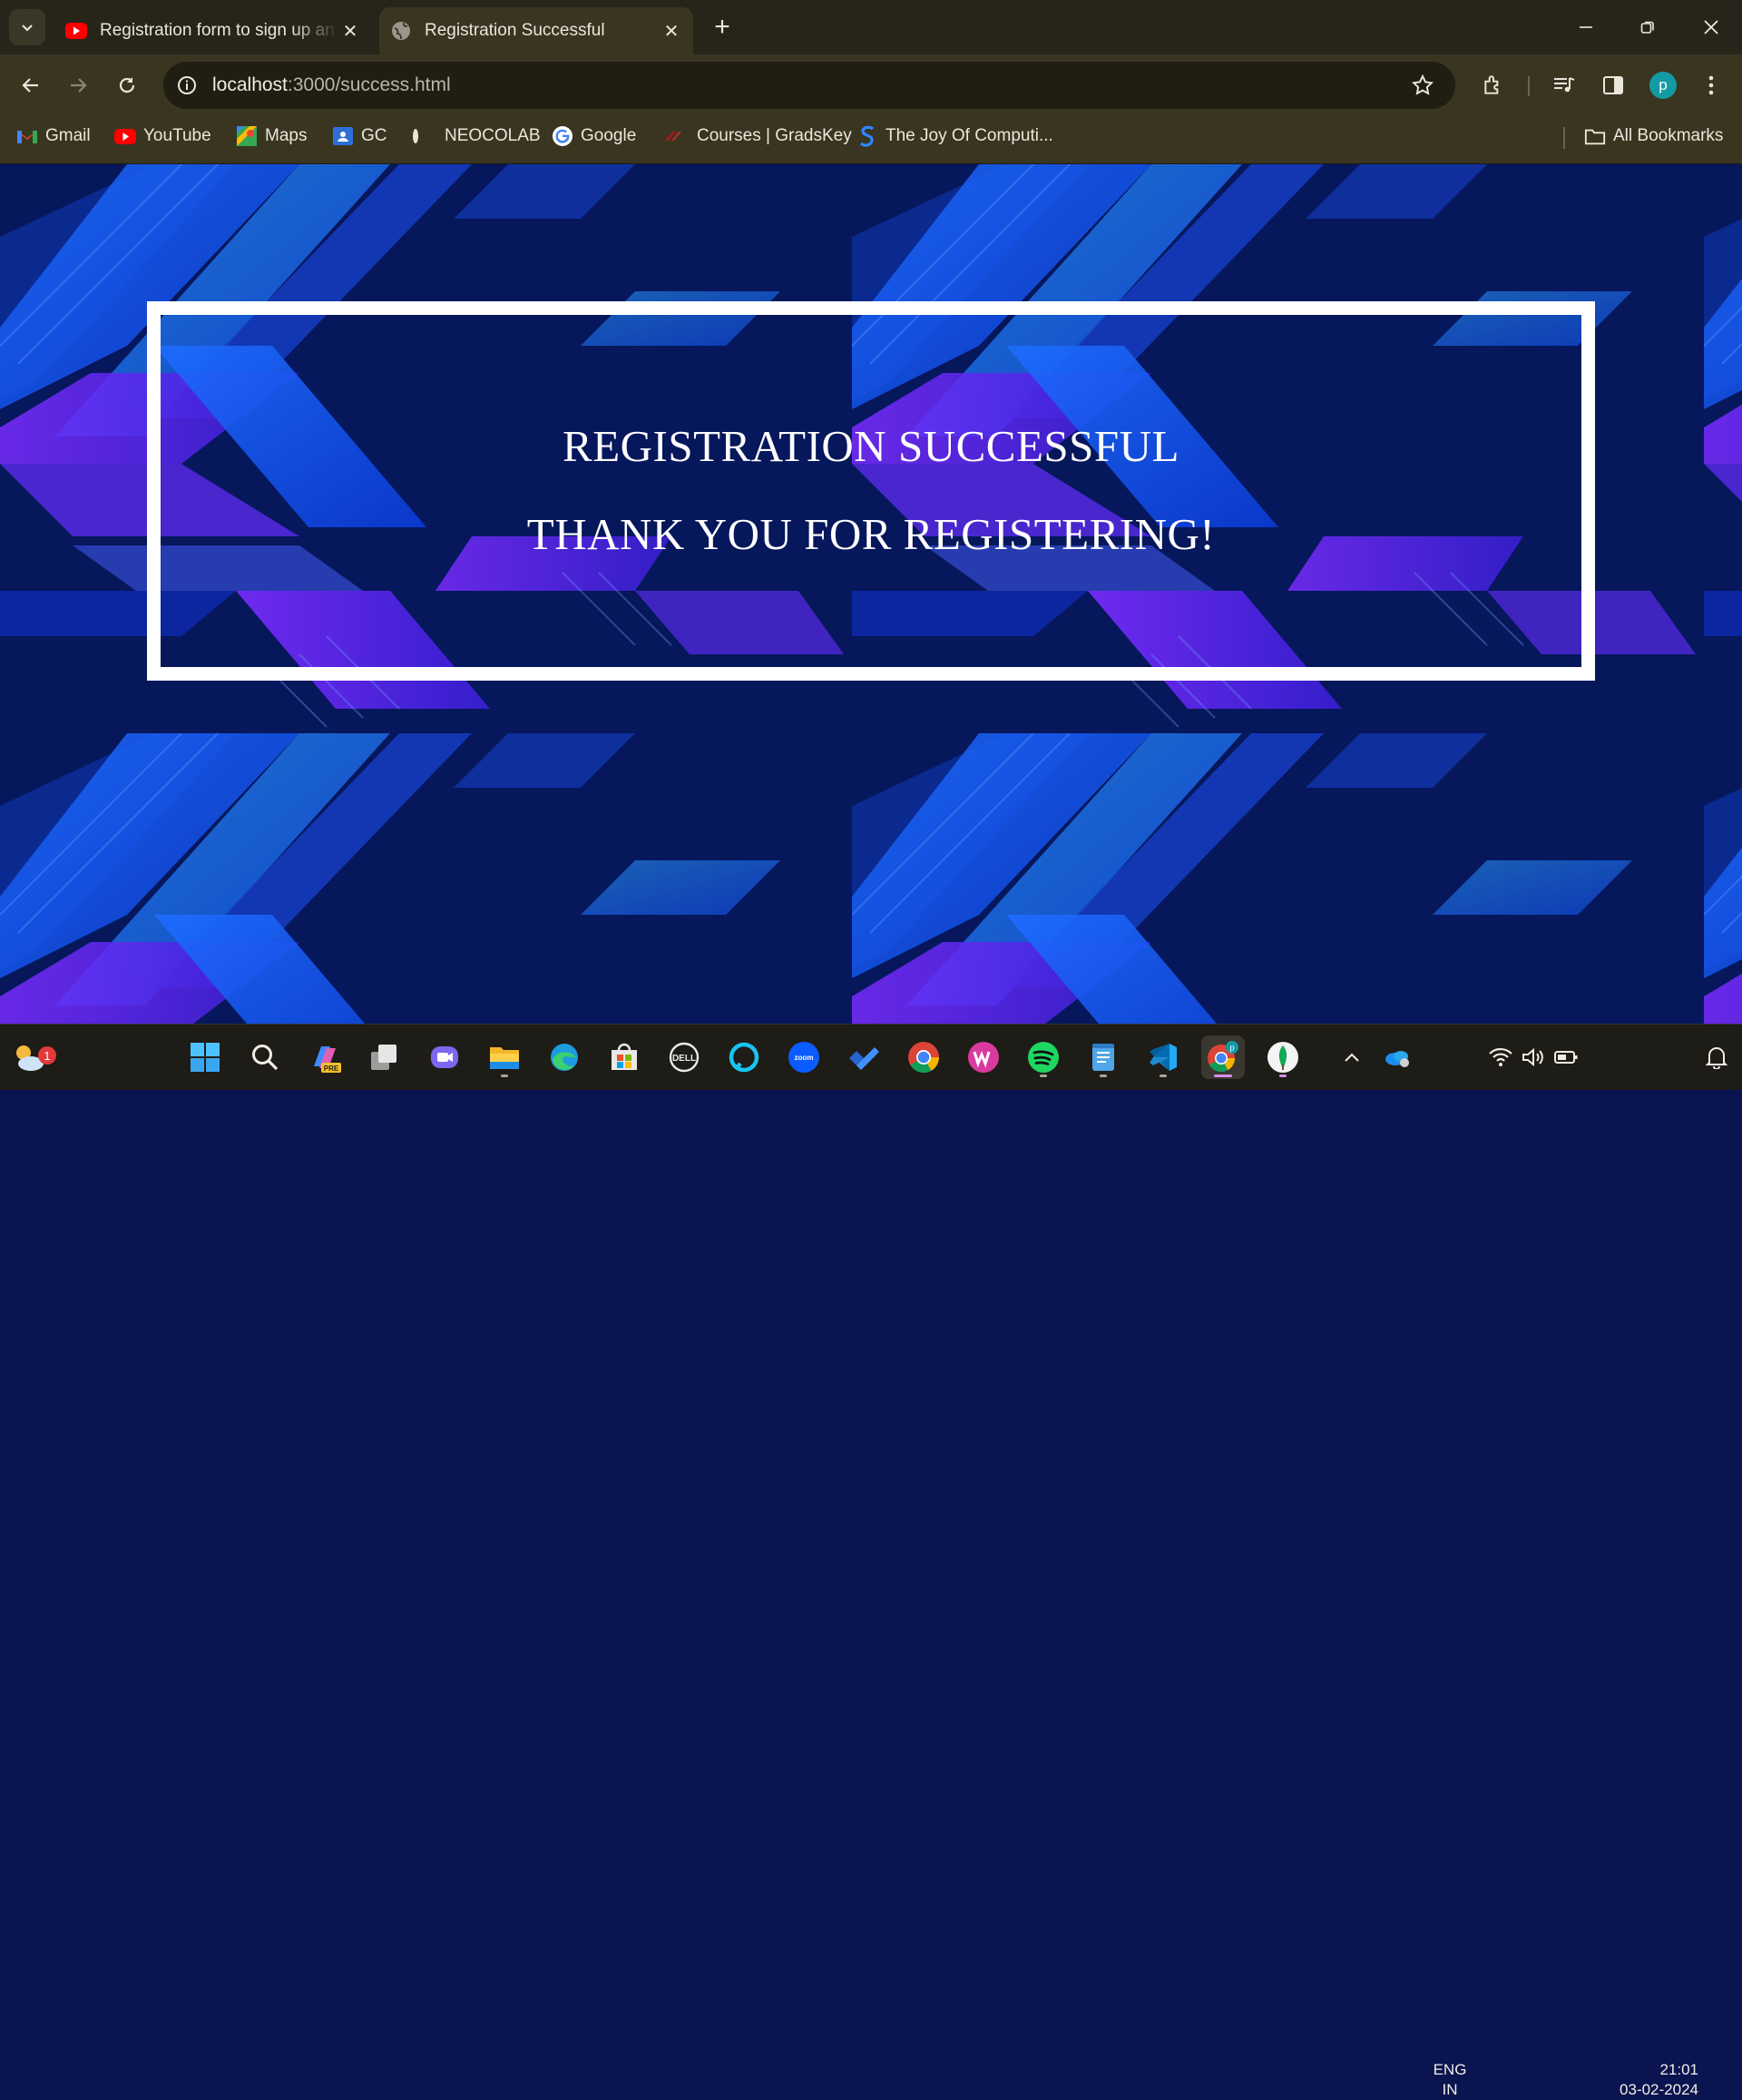  I want to click on bookmark-maps: Maps, so click(271, 136).